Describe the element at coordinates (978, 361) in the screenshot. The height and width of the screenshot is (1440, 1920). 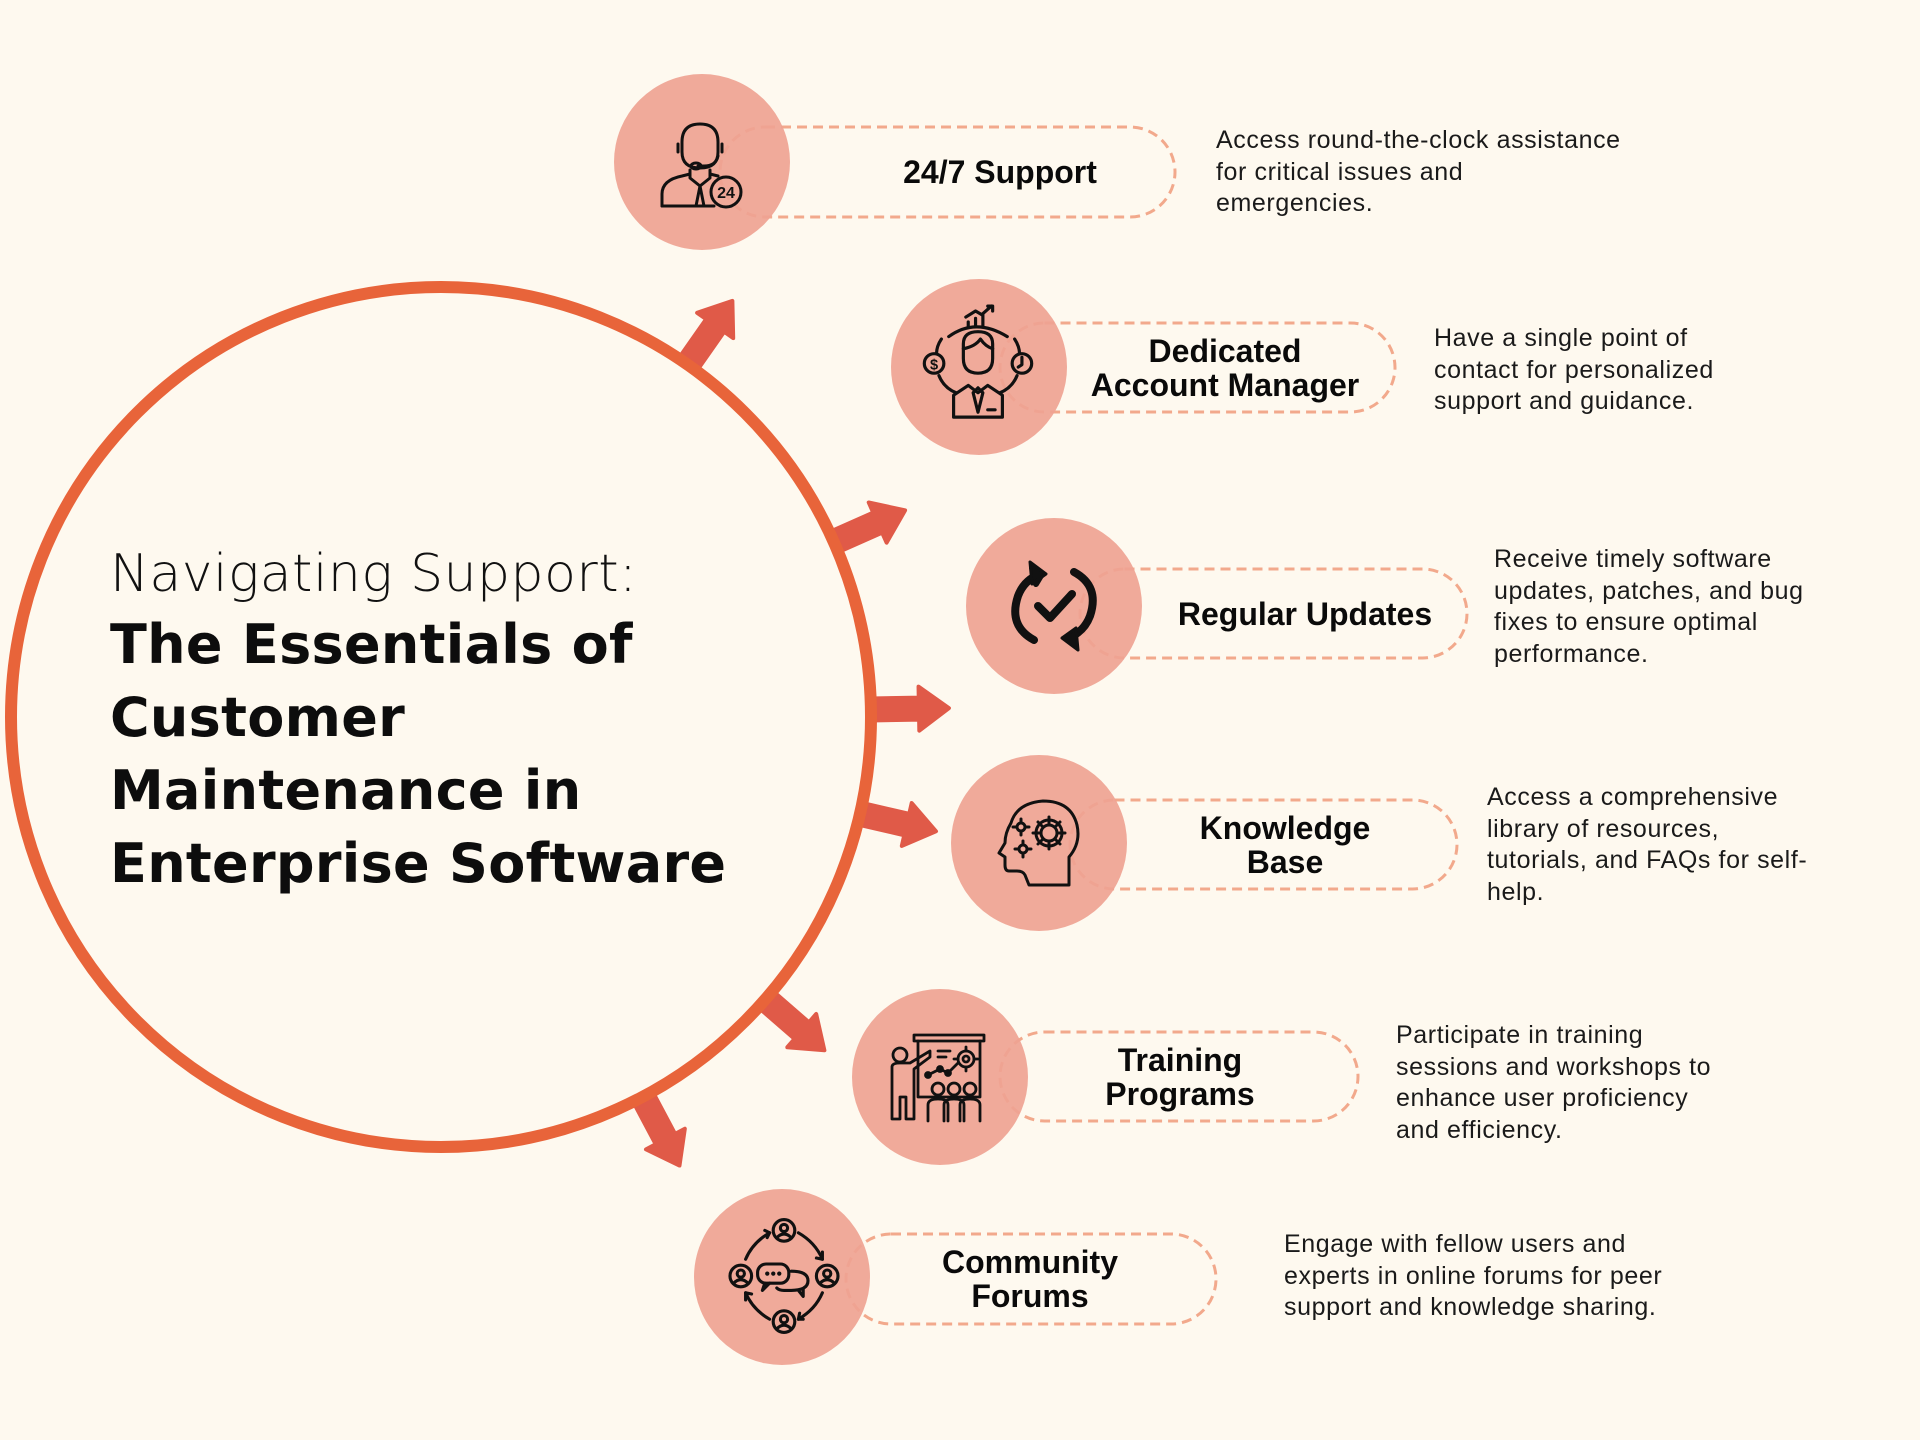
I see `account-manager-icon: $` at that location.